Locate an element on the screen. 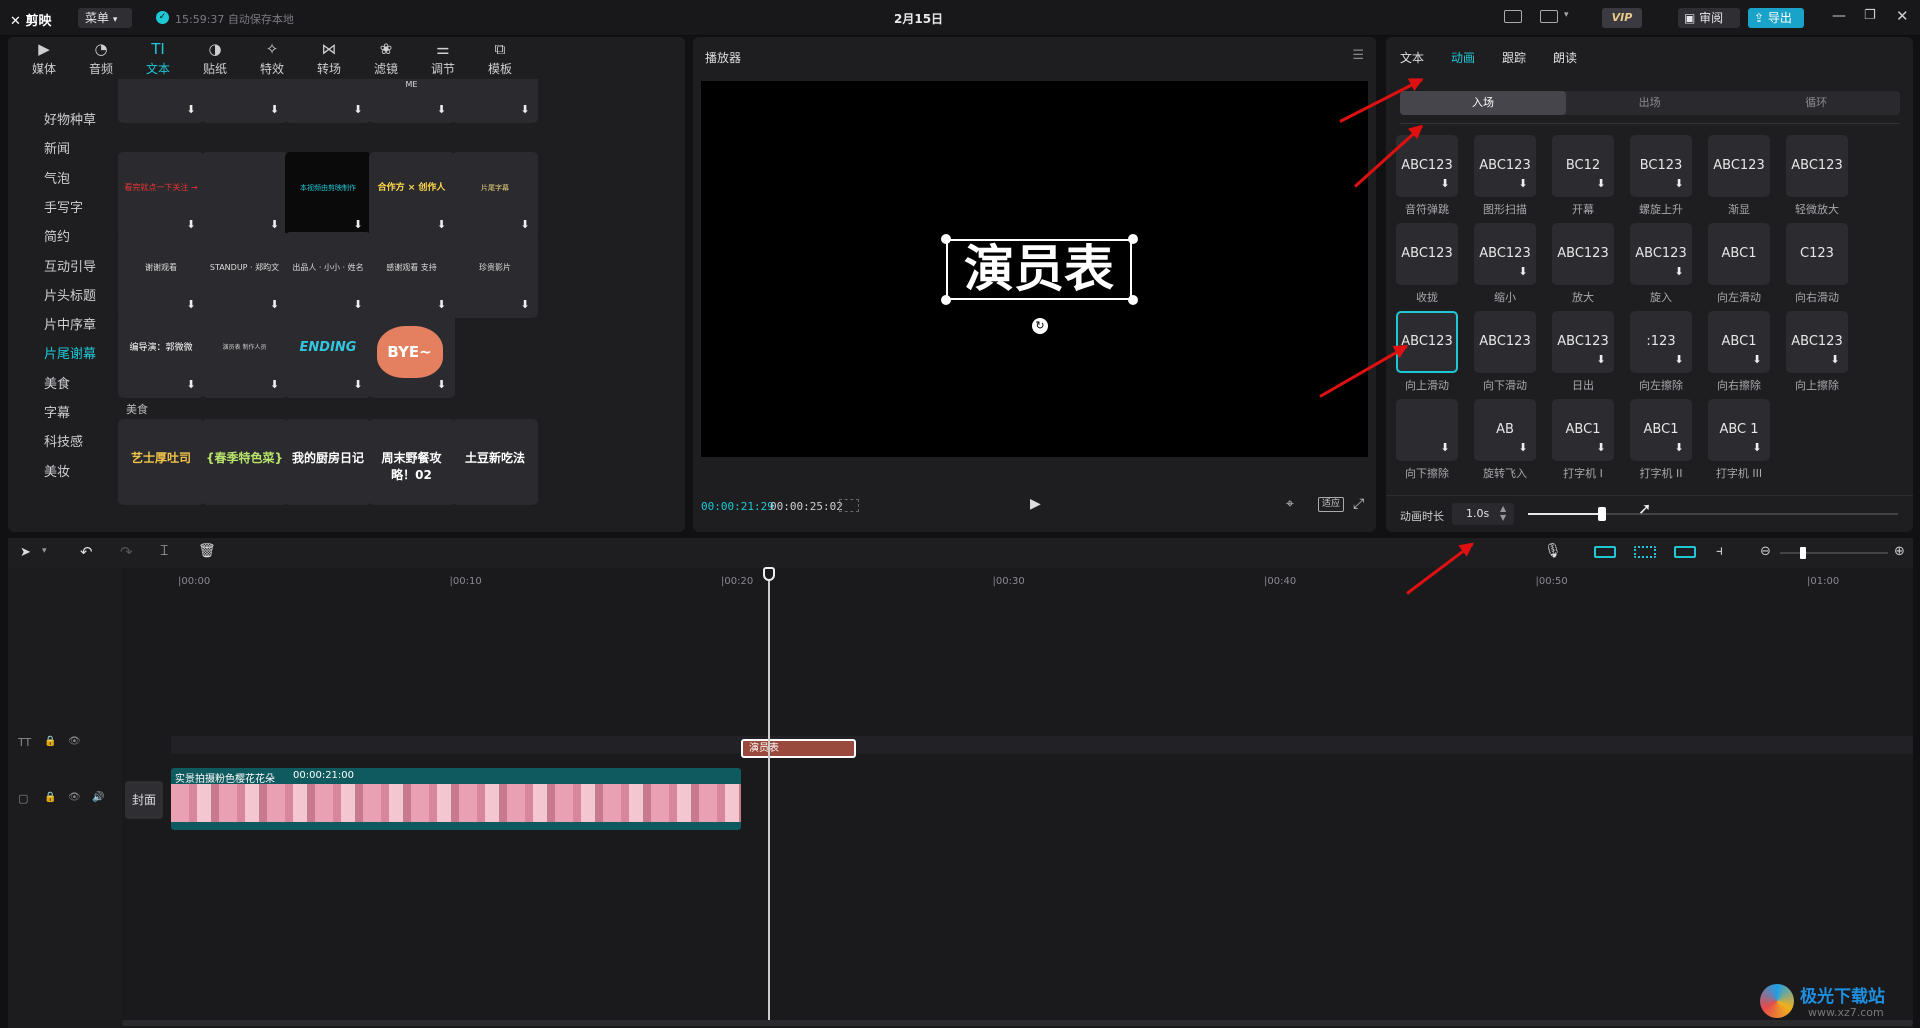  tab-adjust: ⚌ 调节 is located at coordinates (443, 57).